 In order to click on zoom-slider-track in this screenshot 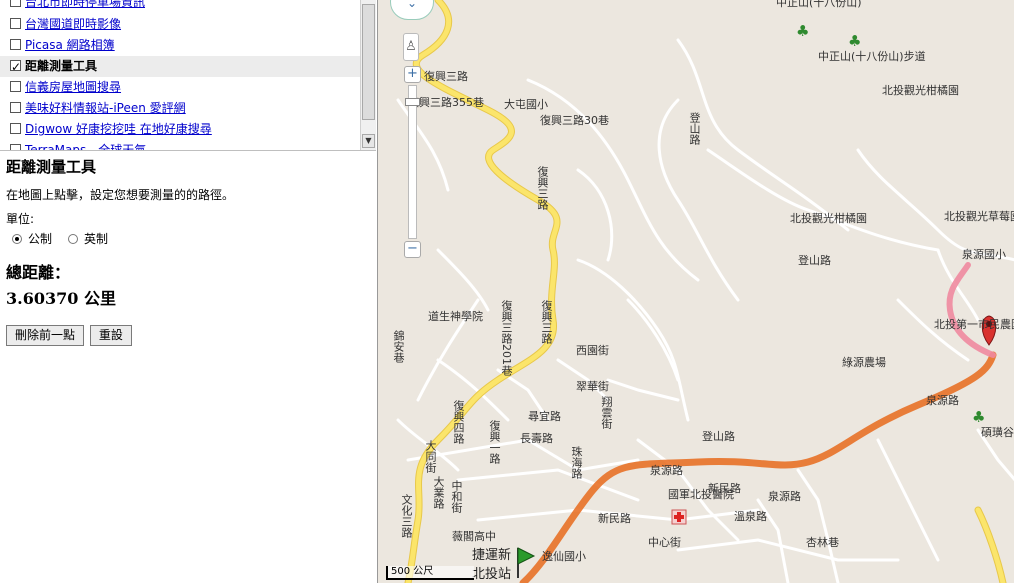, I will do `click(412, 162)`.